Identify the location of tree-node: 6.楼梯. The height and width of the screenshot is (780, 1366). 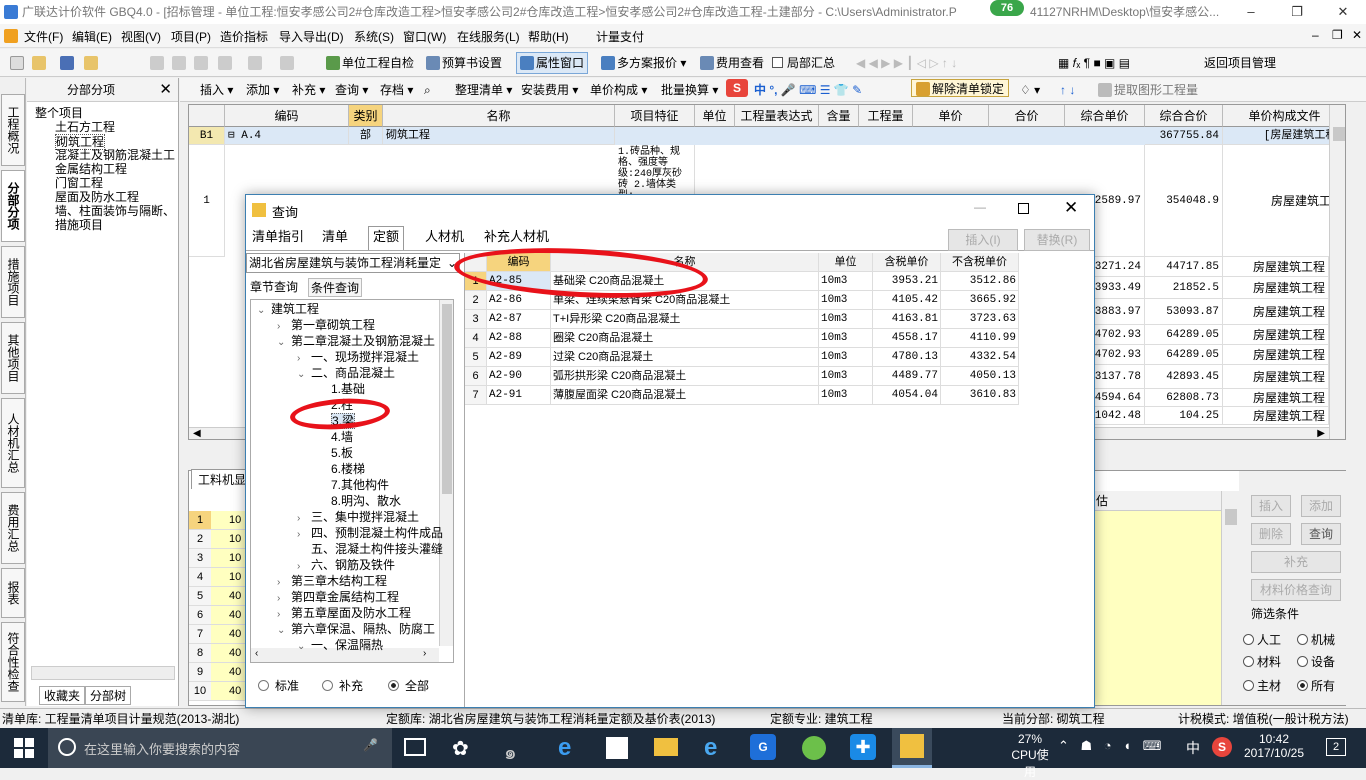
(341, 469).